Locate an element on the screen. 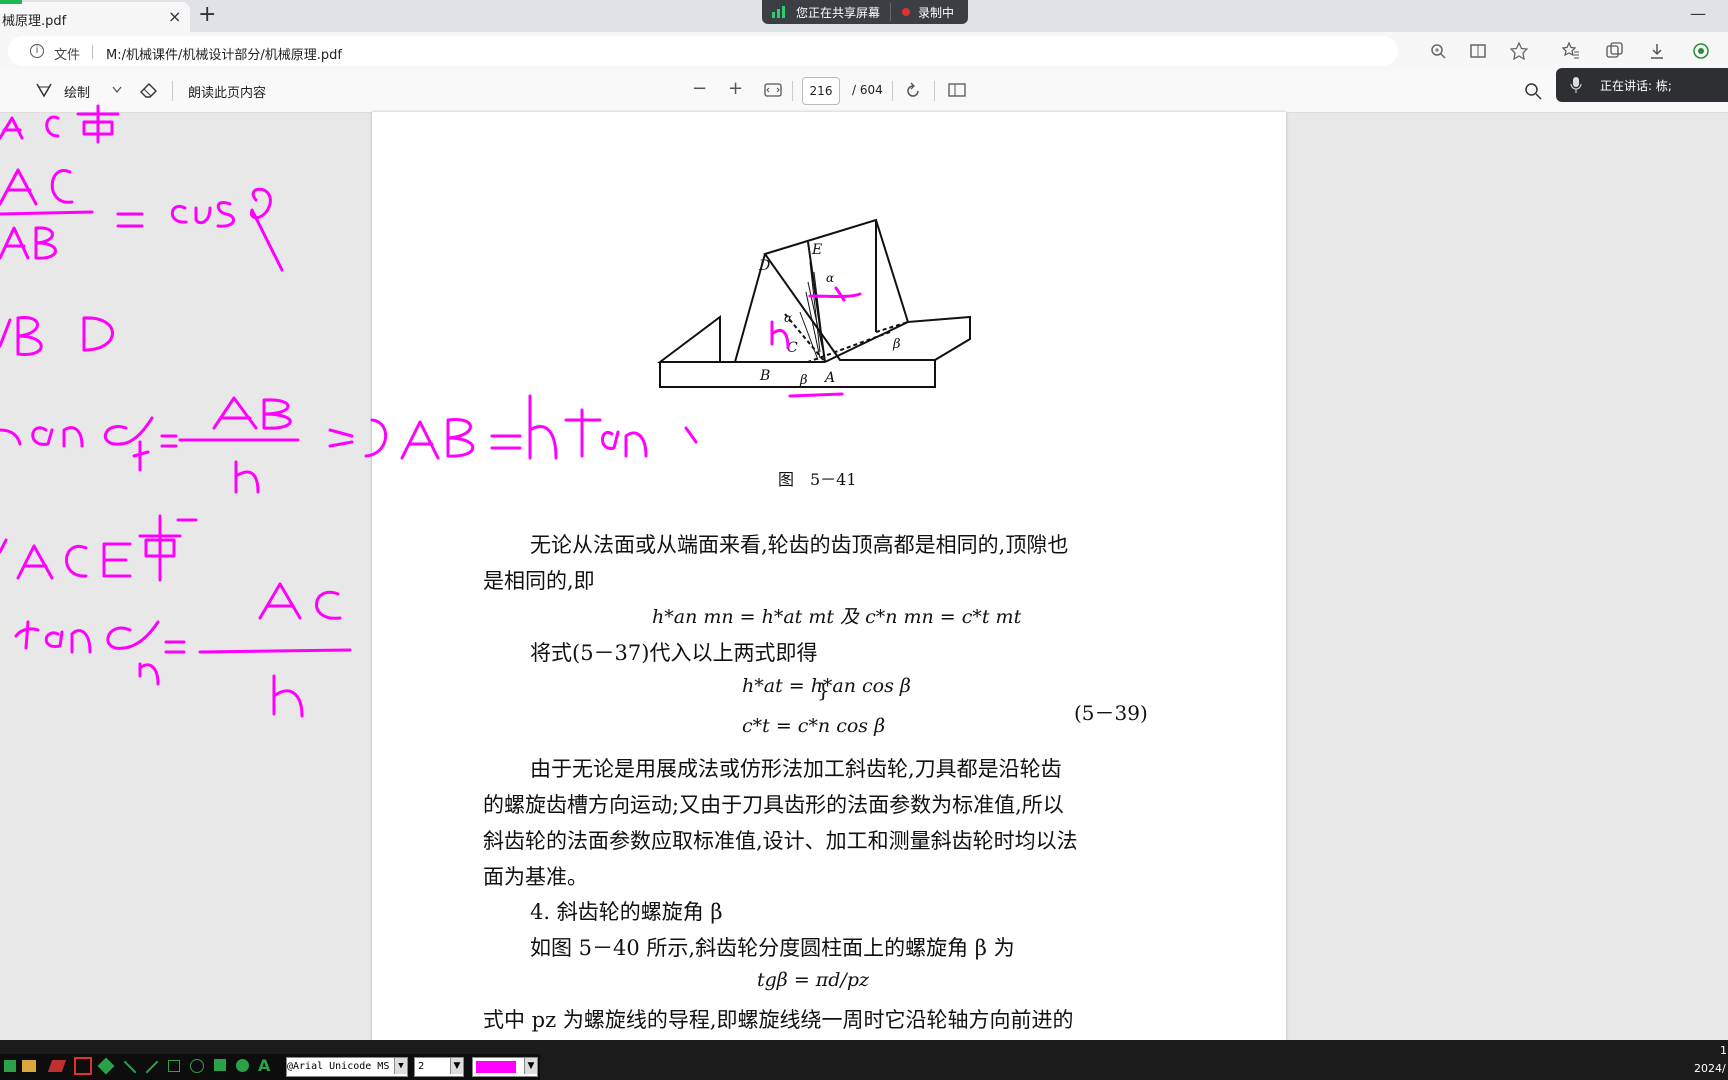  page-view-icon is located at coordinates (957, 90).